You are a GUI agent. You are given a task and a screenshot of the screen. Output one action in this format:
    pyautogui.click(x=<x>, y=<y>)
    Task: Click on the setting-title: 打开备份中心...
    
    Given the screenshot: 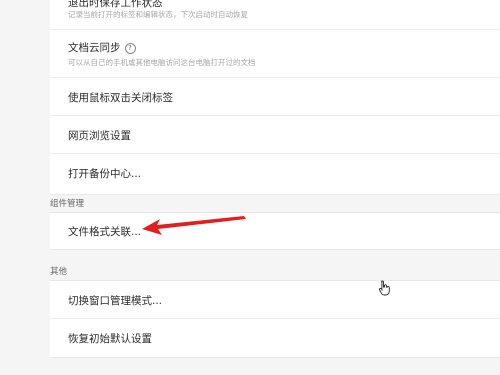 What is the action you would take?
    pyautogui.click(x=105, y=174)
    